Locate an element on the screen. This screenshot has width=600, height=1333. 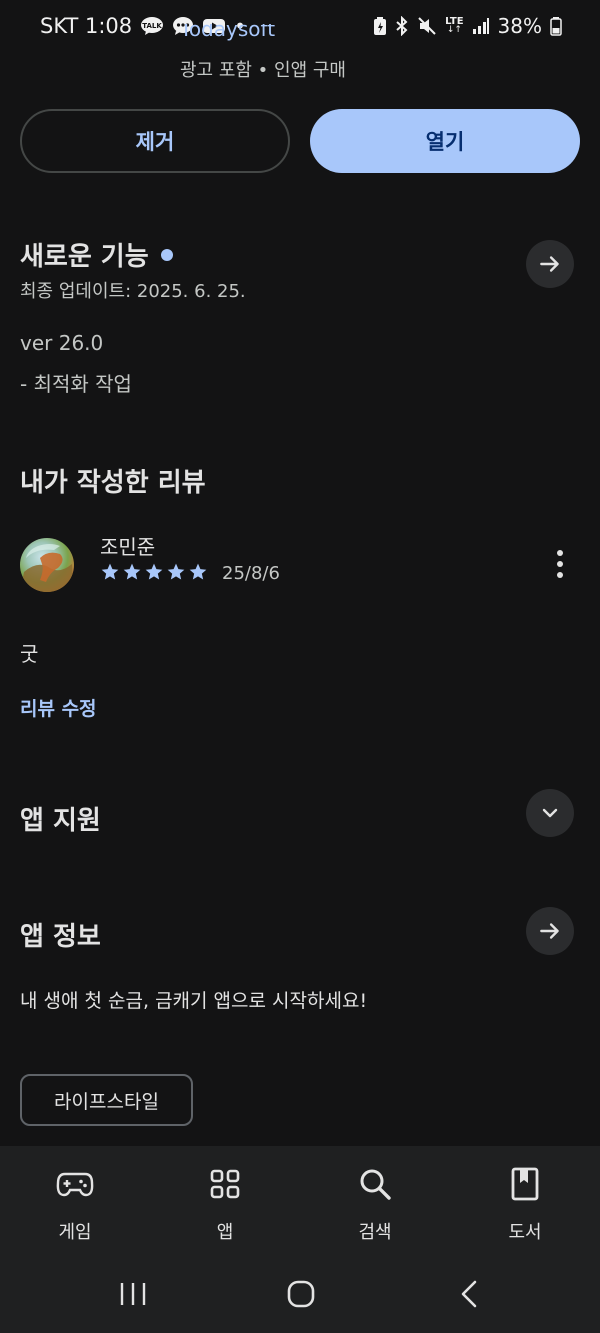
home-button is located at coordinates (301, 1294).